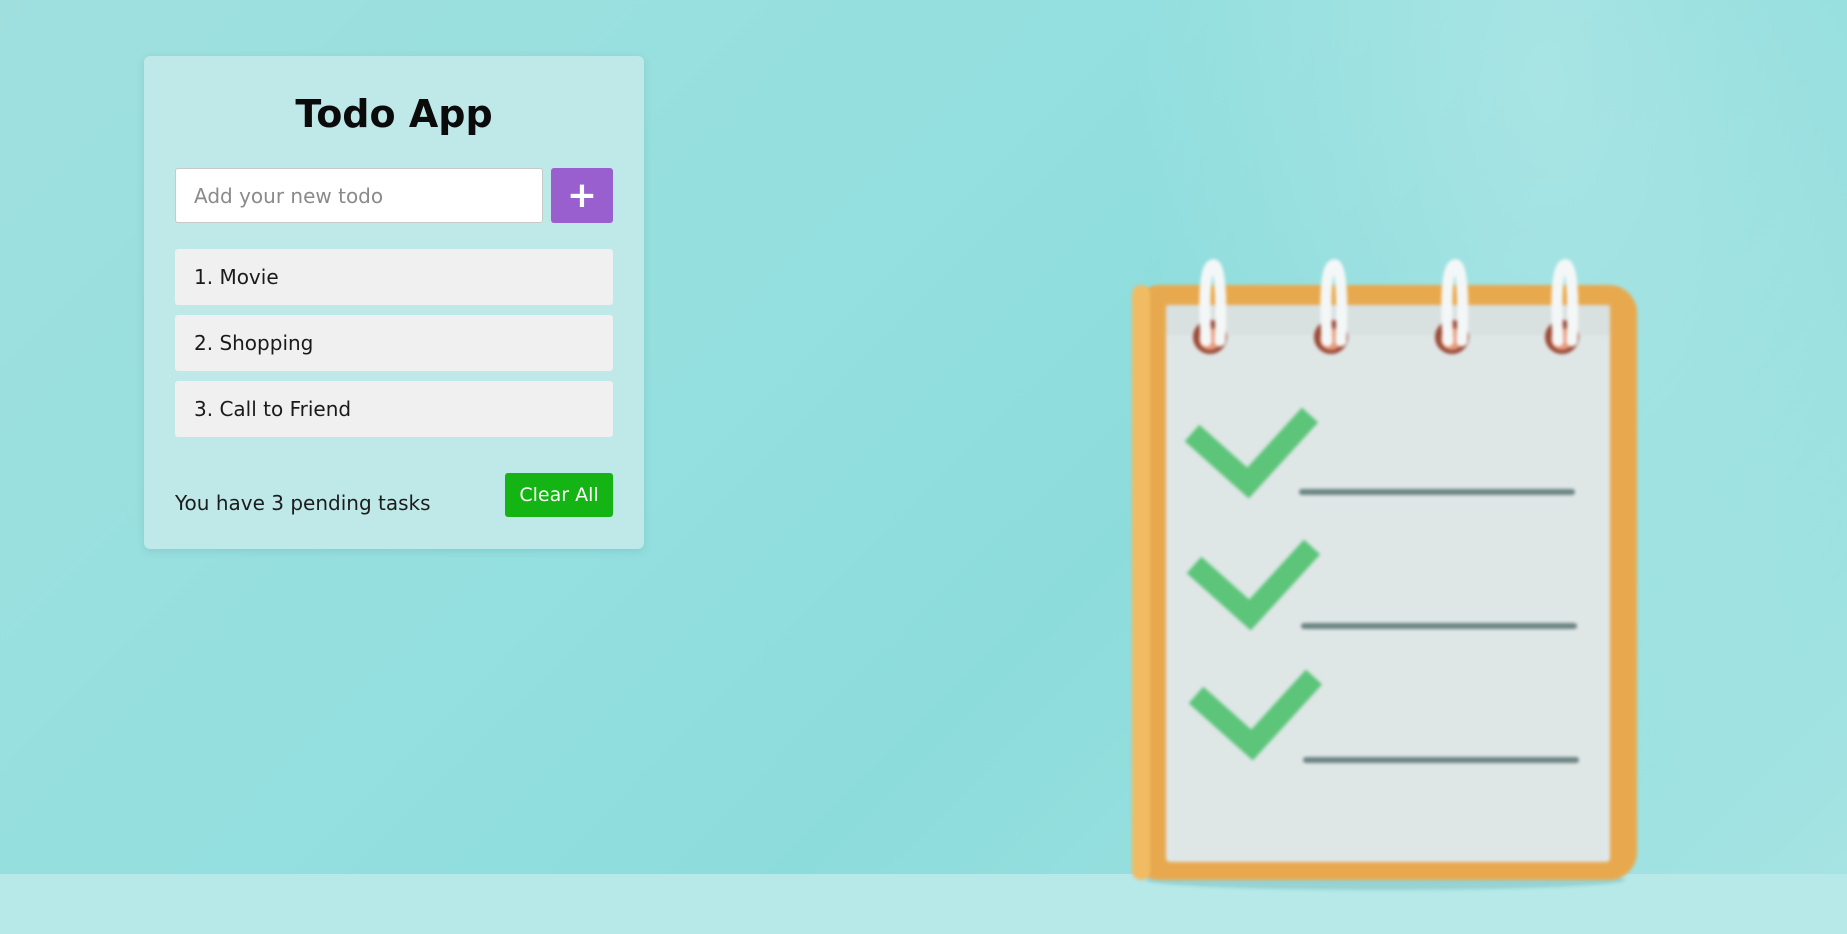  What do you see at coordinates (303, 503) in the screenshot?
I see `pending-tasks-count: You have 3 pending tasks` at bounding box center [303, 503].